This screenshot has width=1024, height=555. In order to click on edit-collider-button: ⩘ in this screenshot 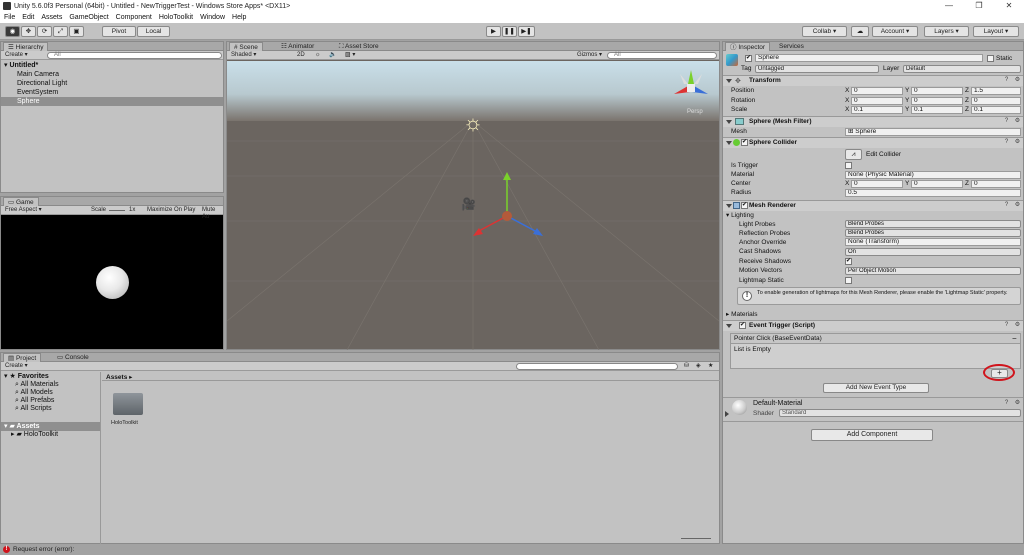, I will do `click(853, 154)`.